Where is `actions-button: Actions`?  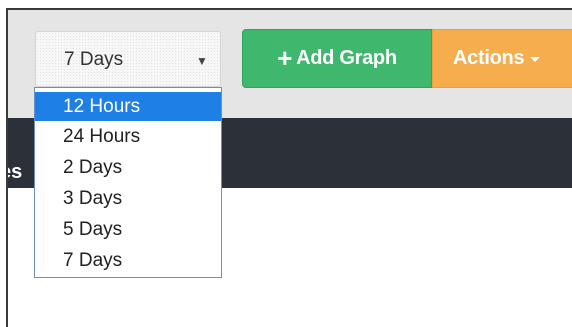 actions-button: Actions is located at coordinates (502, 58).